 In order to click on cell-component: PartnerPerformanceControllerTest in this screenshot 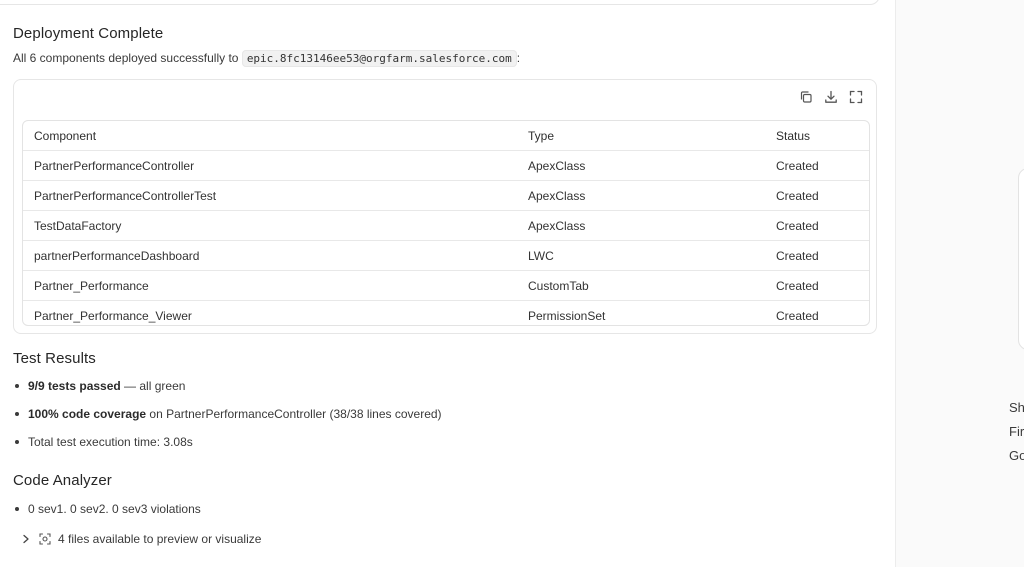, I will do `click(270, 195)`.